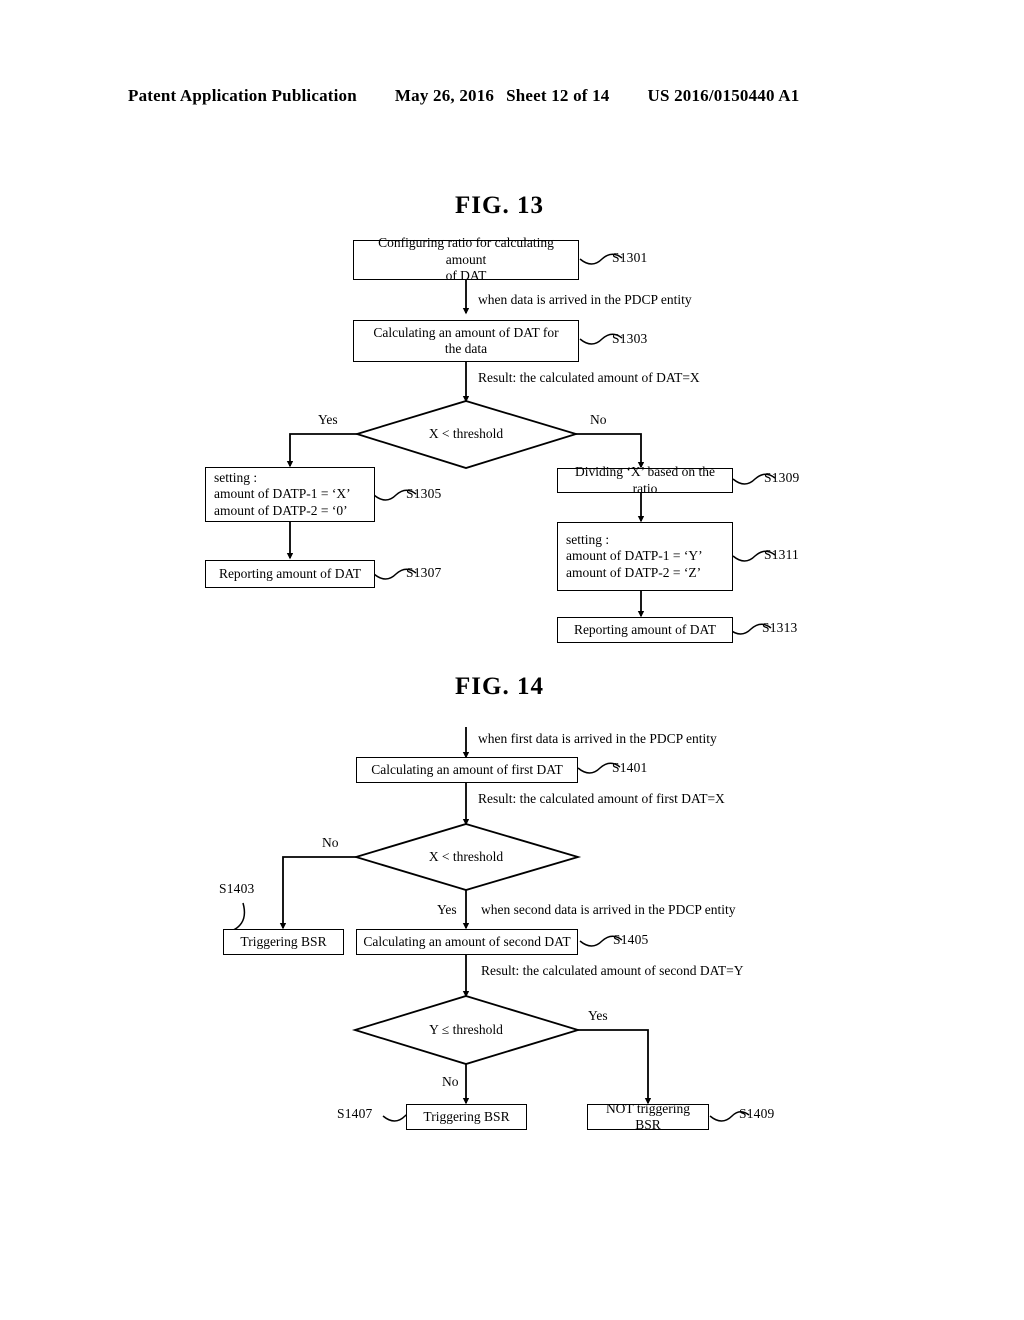 This screenshot has width=1024, height=1320. I want to click on s1407-line1: Triggering BSR, so click(466, 1116).